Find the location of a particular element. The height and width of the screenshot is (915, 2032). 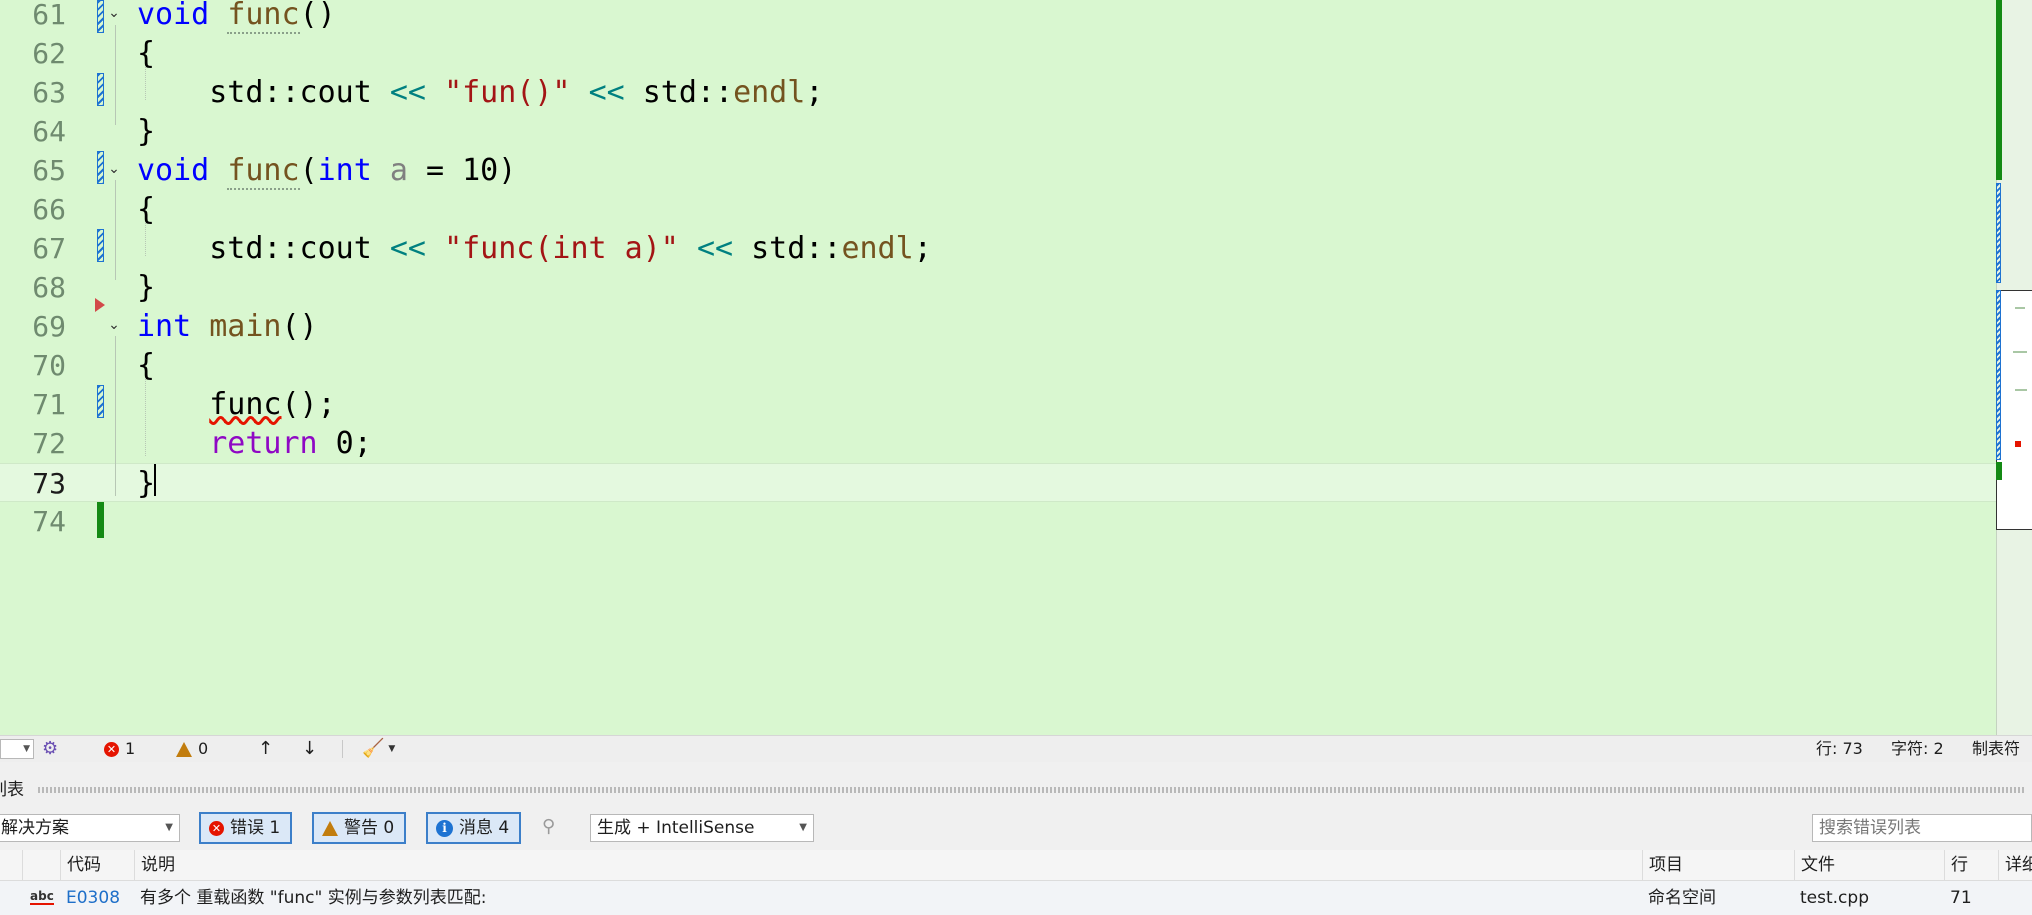

source-dropdown: 生成 + IntelliSense ▼ is located at coordinates (702, 828).